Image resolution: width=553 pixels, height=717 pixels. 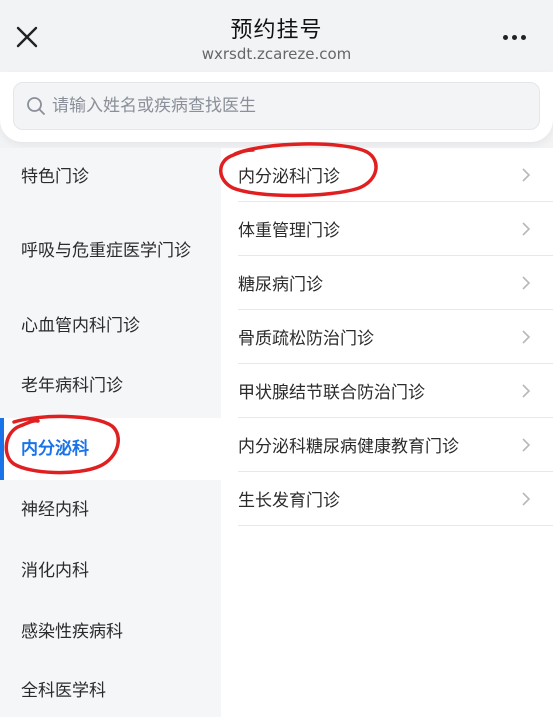 I want to click on clinic-item-osteoporosis: 骨质疏松防治门诊, so click(x=395, y=337).